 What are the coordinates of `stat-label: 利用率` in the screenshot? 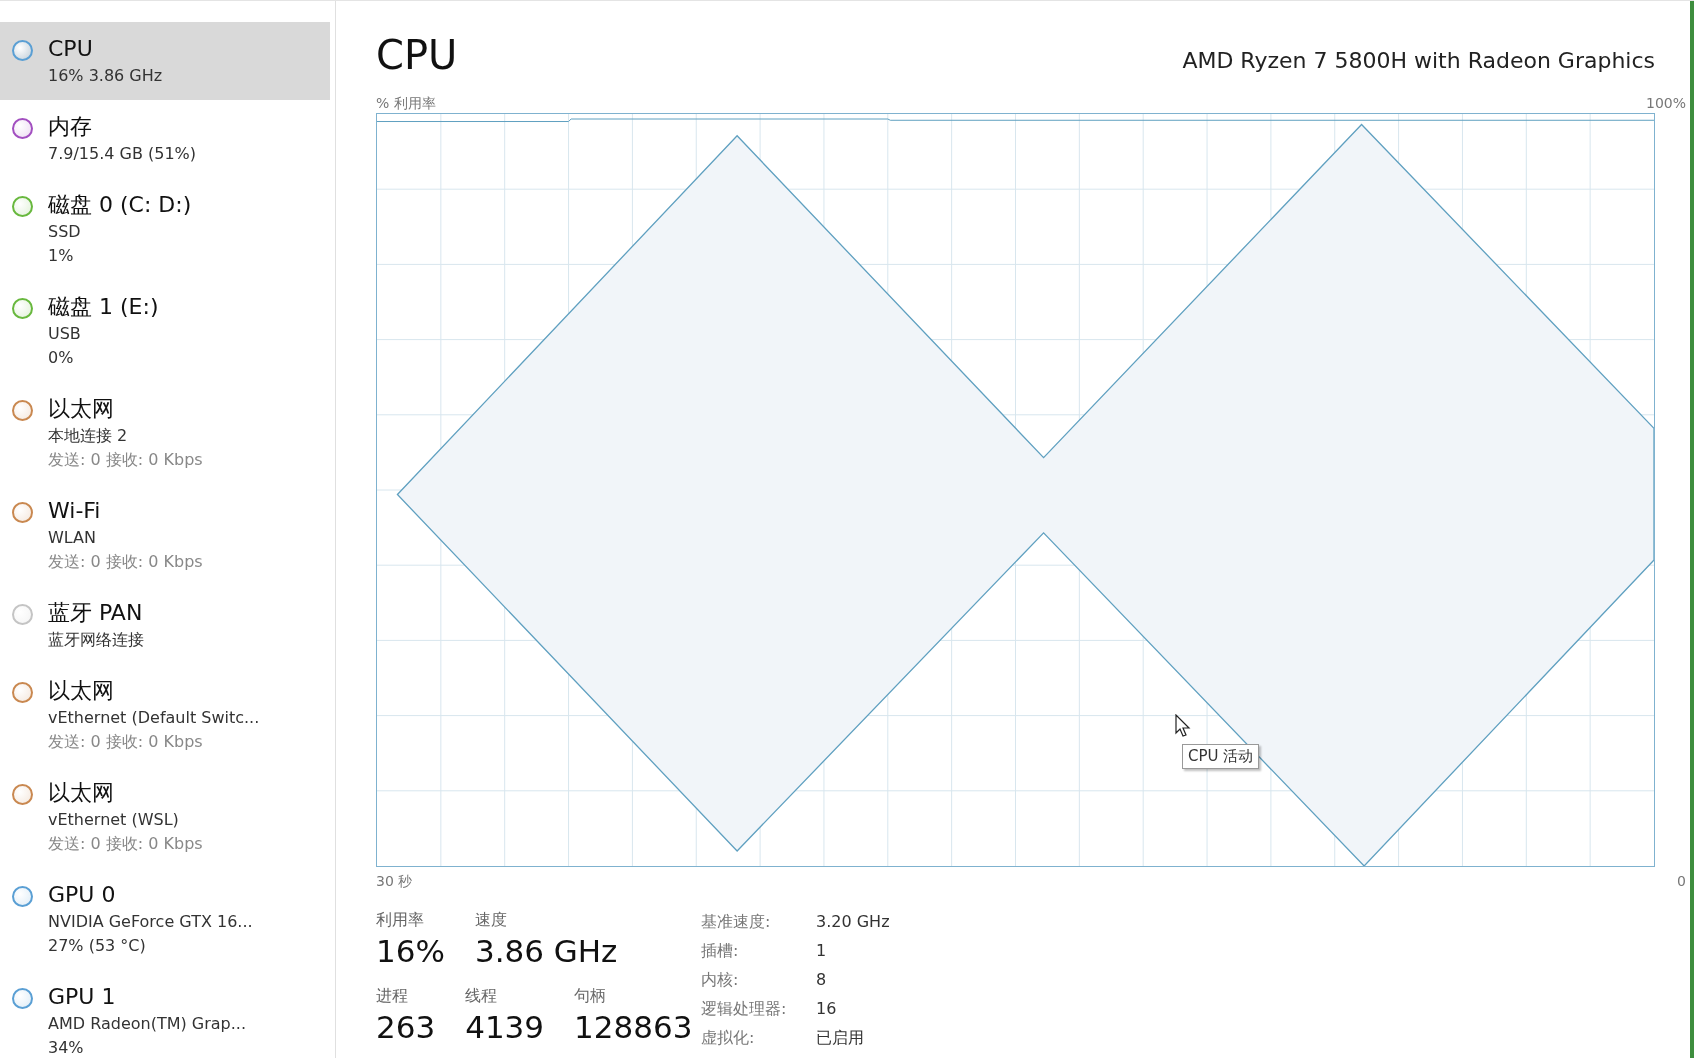 It's located at (400, 920).